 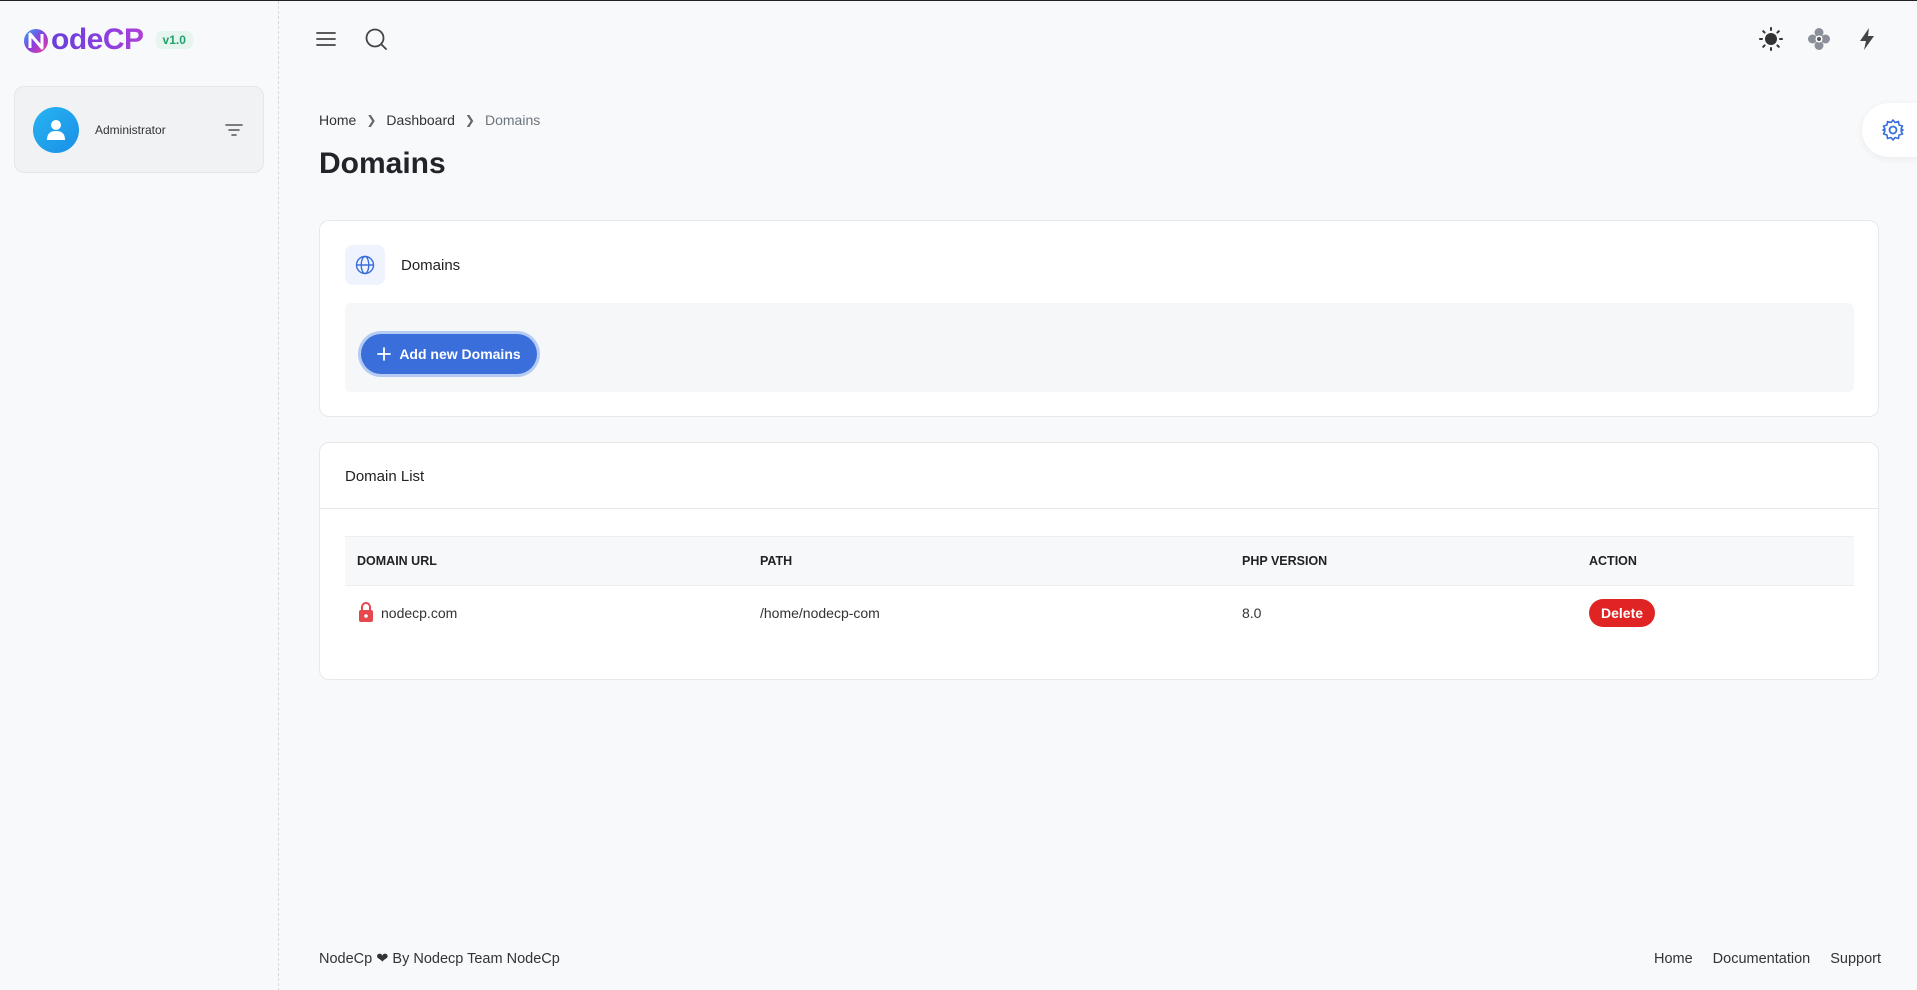 What do you see at coordinates (419, 613) in the screenshot?
I see `domain-url: nodecp.com` at bounding box center [419, 613].